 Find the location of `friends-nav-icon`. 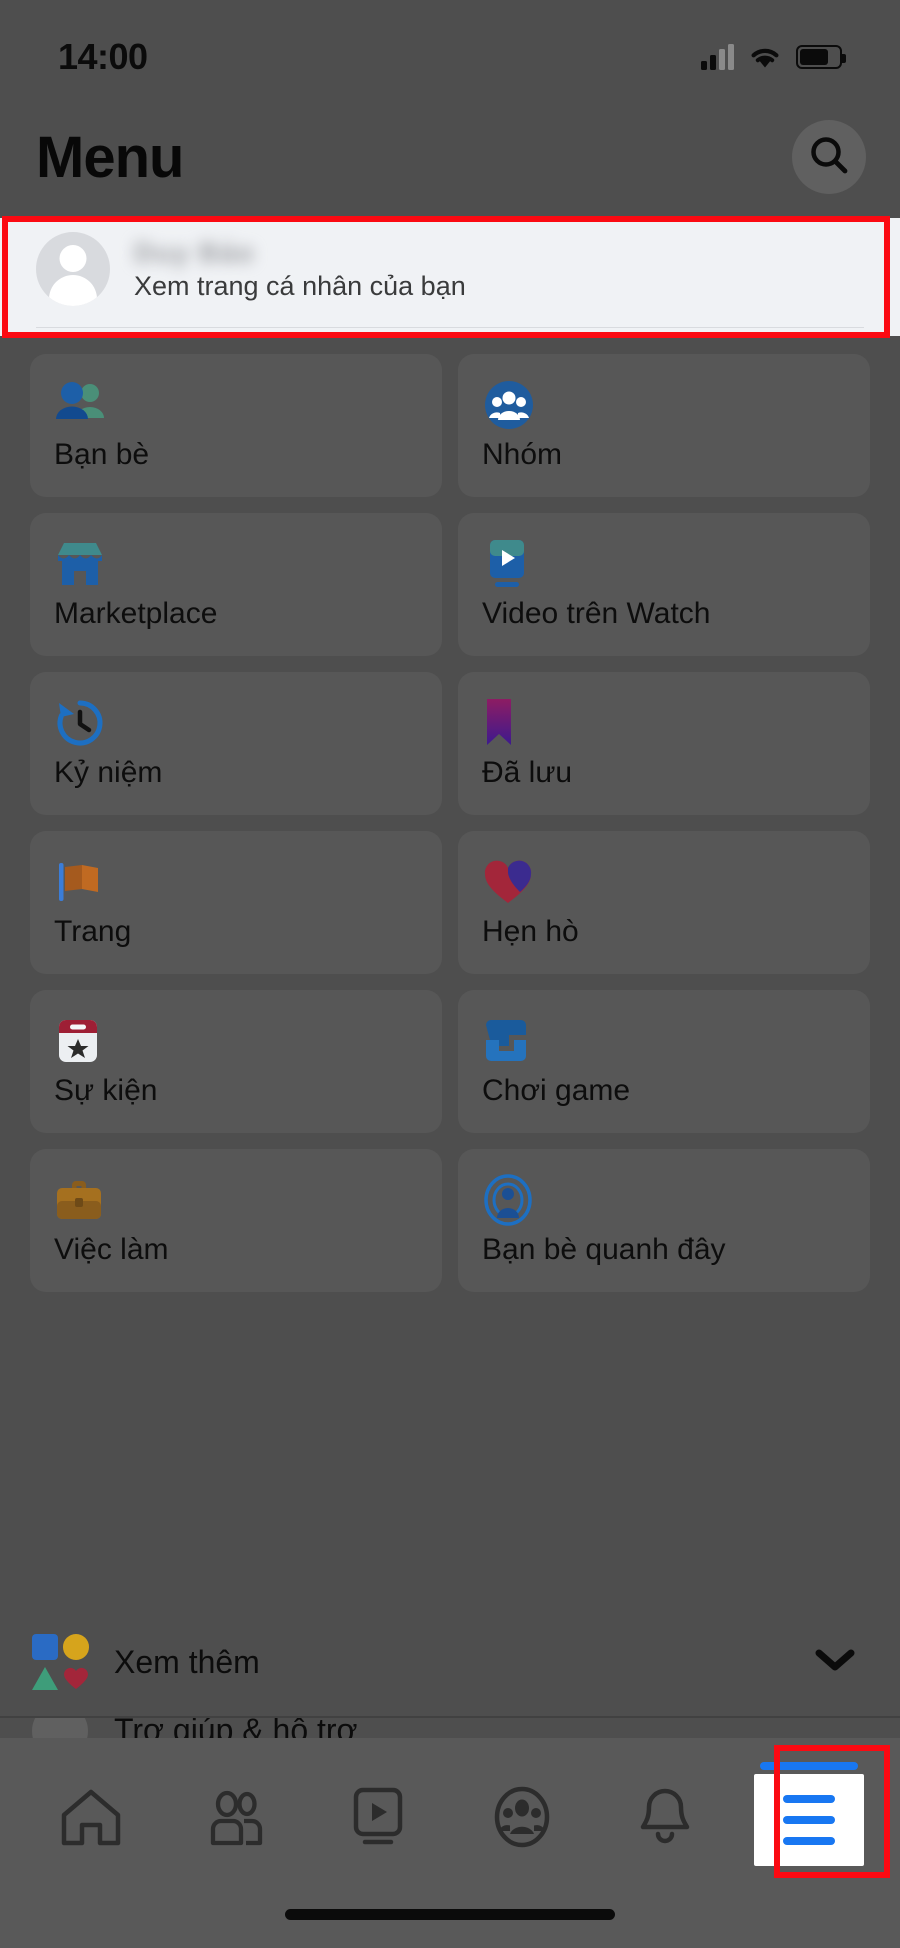

friends-nav-icon is located at coordinates (235, 1820).